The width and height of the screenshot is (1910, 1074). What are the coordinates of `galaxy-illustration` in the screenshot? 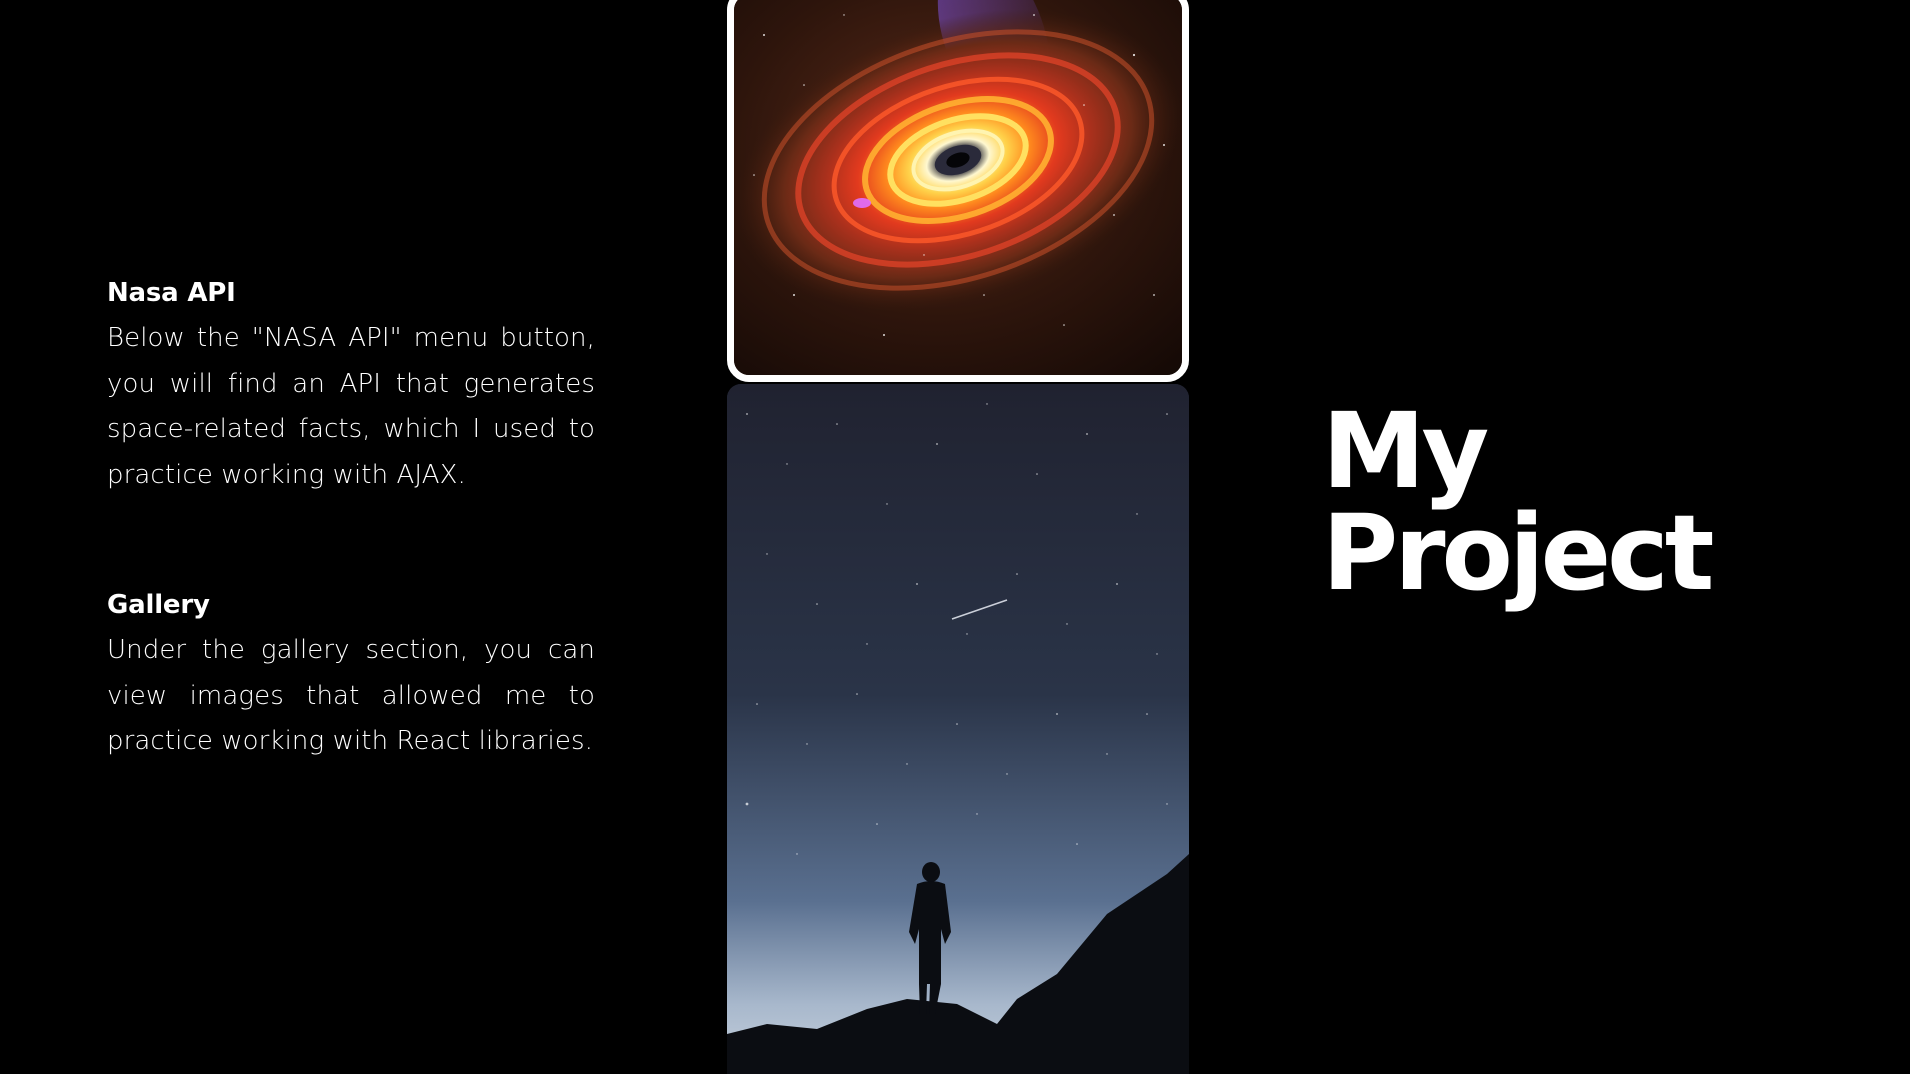 It's located at (958, 187).